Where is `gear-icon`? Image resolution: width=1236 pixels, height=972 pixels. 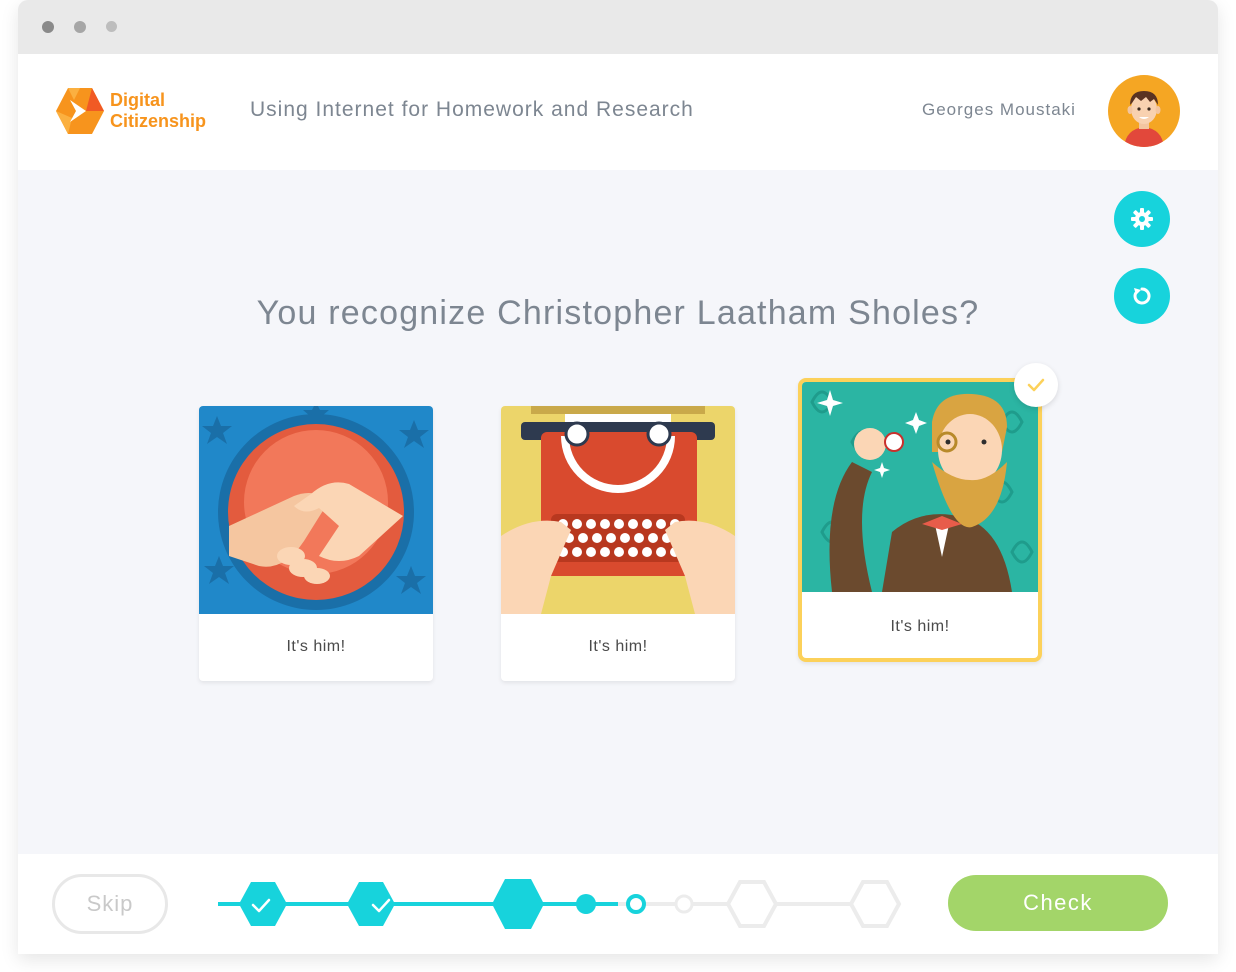
gear-icon is located at coordinates (1142, 219).